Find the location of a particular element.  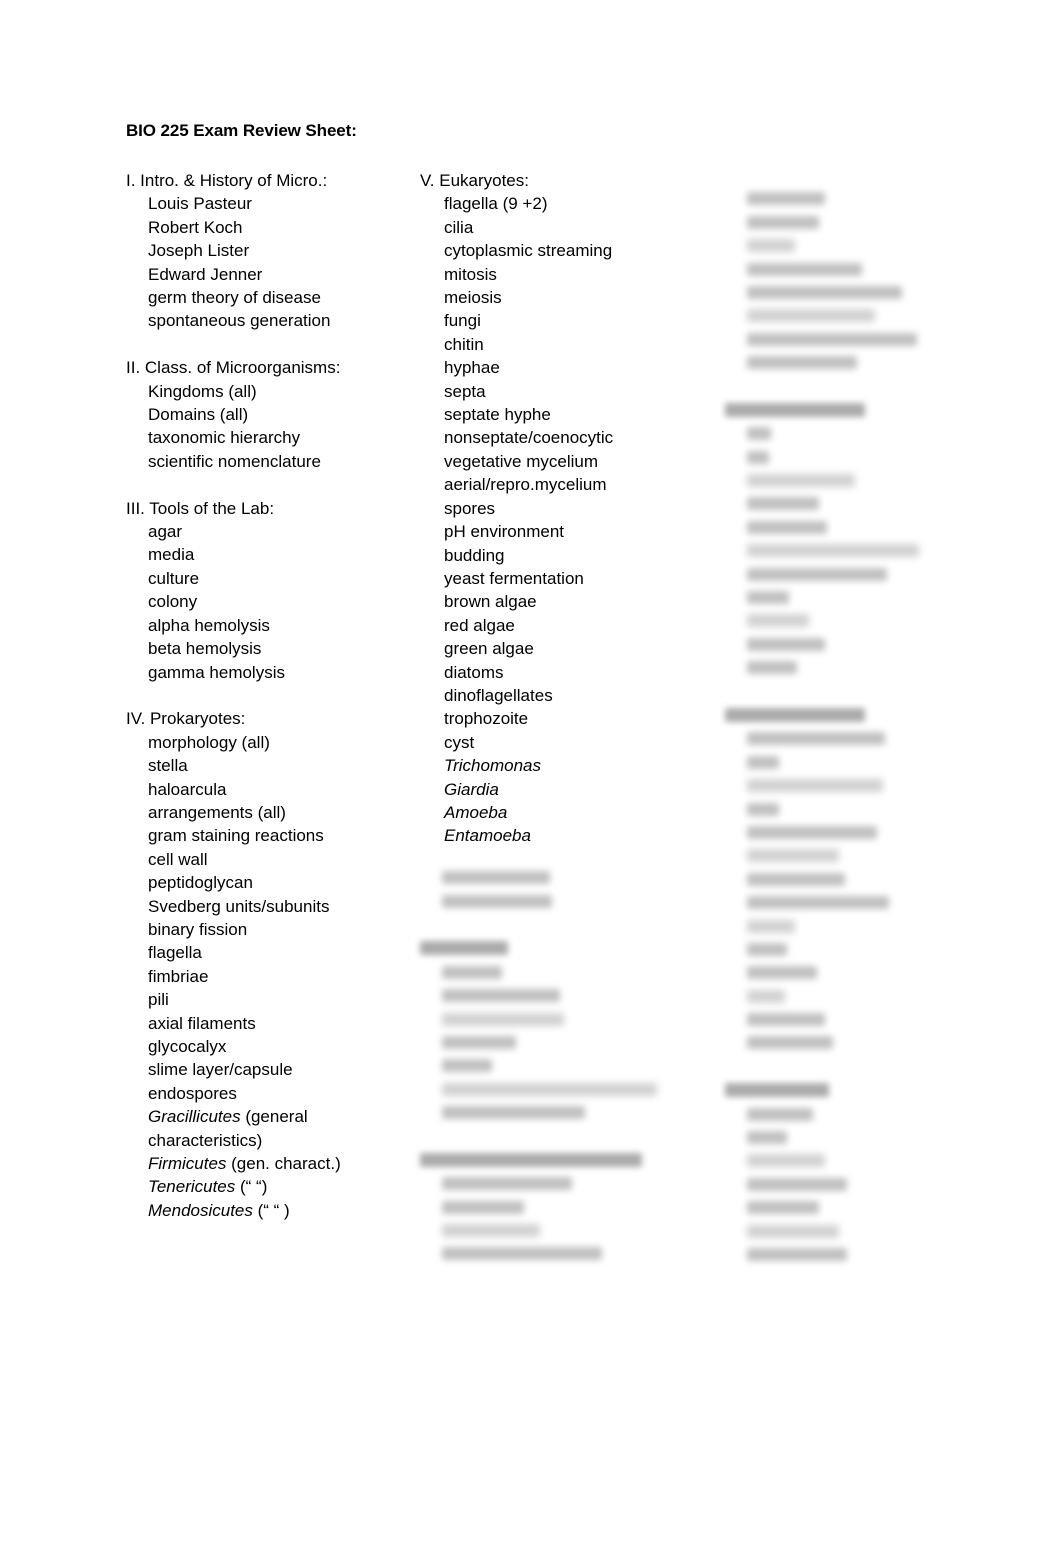

list-item: colony is located at coordinates (173, 602).